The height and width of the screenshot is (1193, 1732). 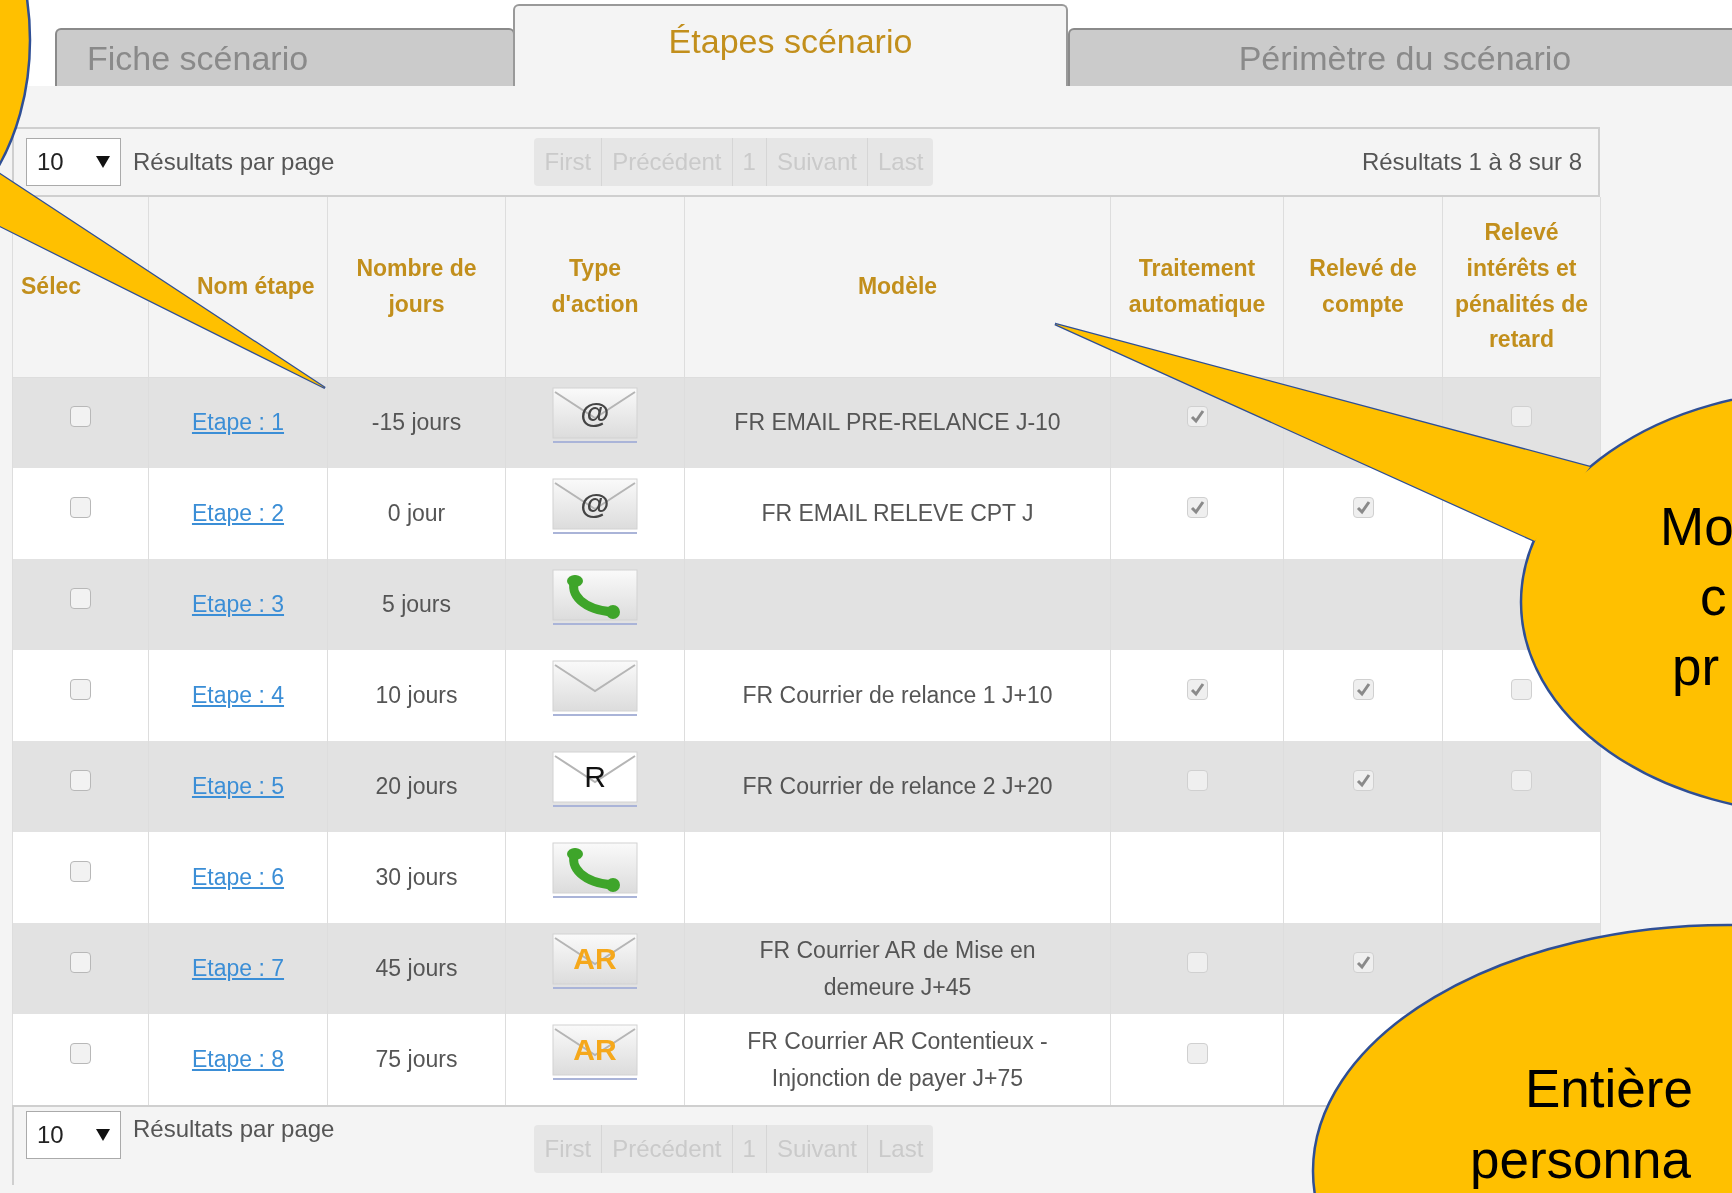 What do you see at coordinates (897, 513) in the screenshot?
I see `table-cell: FR EMAIL RELEVE CPT J` at bounding box center [897, 513].